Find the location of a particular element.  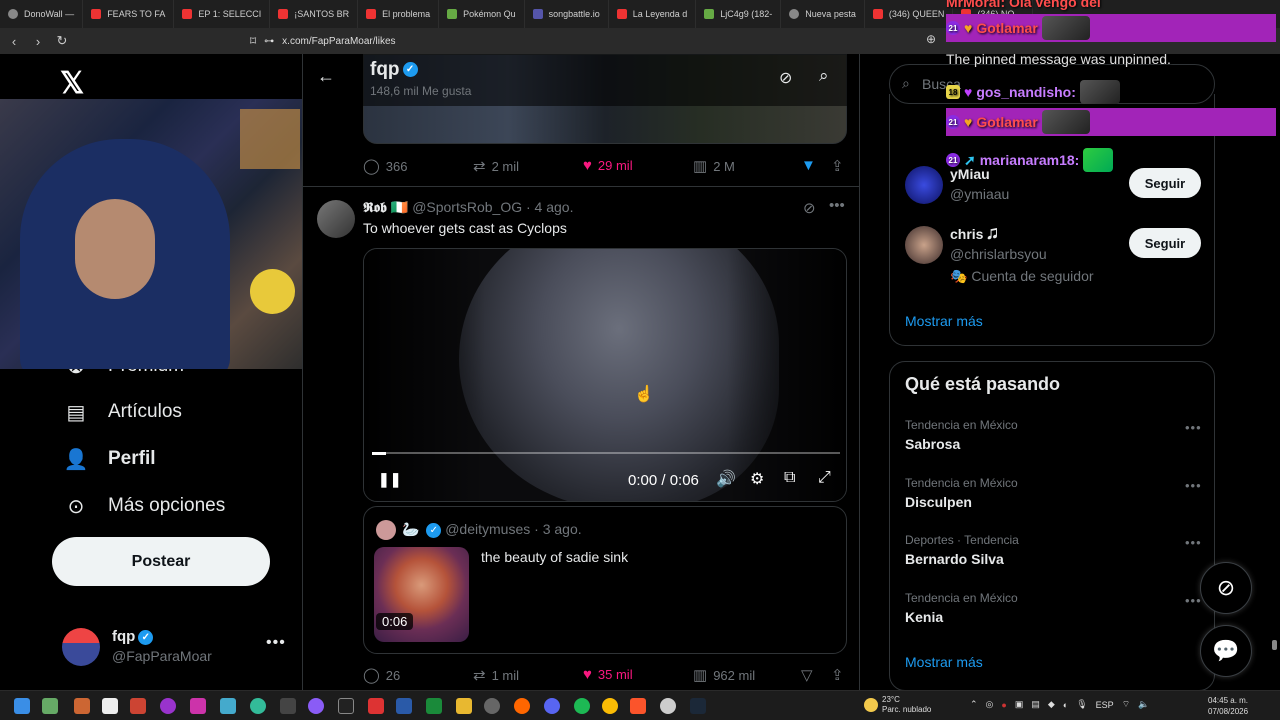

bookmark-icon: ⌑ is located at coordinates (253, 41).